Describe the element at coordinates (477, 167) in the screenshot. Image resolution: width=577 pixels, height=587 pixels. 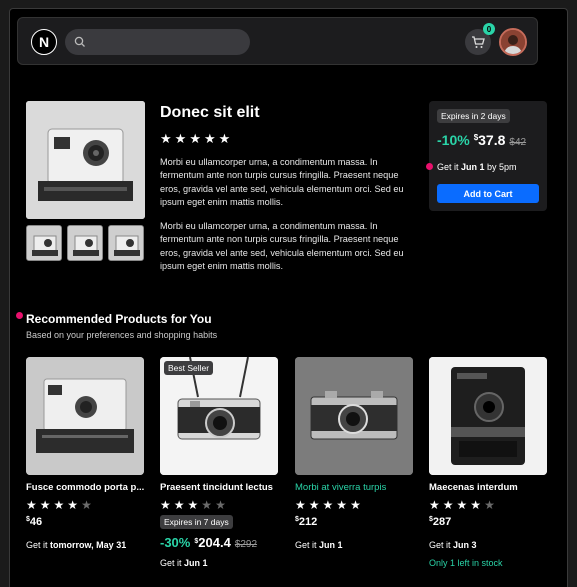
I see `delivery-info: Get it Jun 1 by 5pm` at that location.